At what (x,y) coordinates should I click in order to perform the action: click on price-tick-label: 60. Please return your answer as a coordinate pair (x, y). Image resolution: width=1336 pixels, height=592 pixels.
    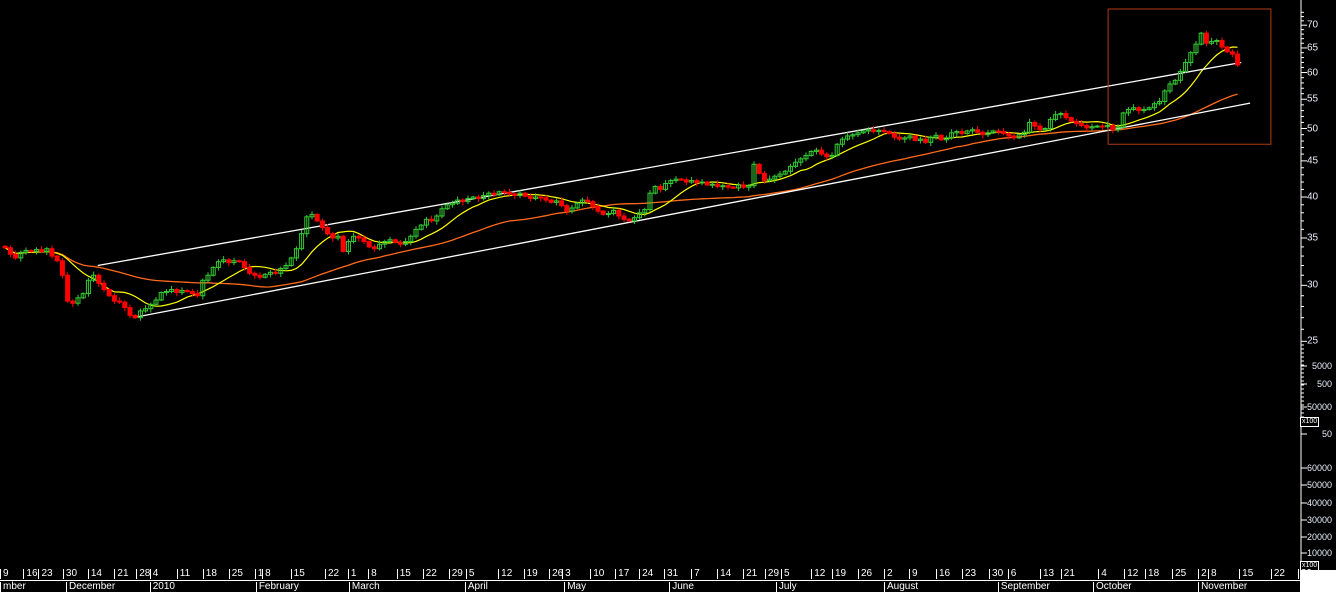
    Looking at the image, I should click on (1313, 73).